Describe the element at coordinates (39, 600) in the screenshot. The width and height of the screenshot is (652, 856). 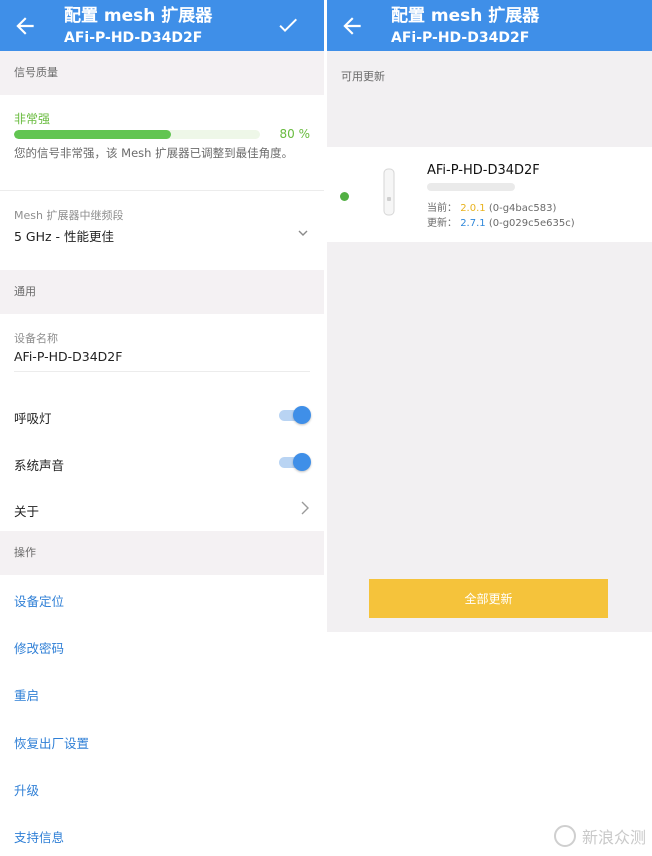
I see `action-locate-device: 设备定位` at that location.